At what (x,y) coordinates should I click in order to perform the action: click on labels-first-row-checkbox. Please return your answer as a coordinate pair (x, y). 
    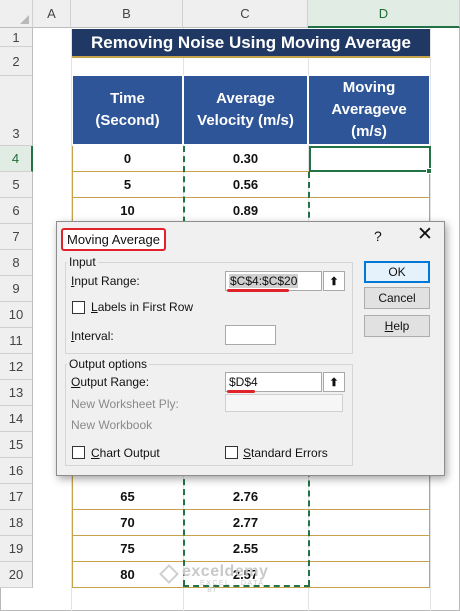
    Looking at the image, I should click on (78, 307).